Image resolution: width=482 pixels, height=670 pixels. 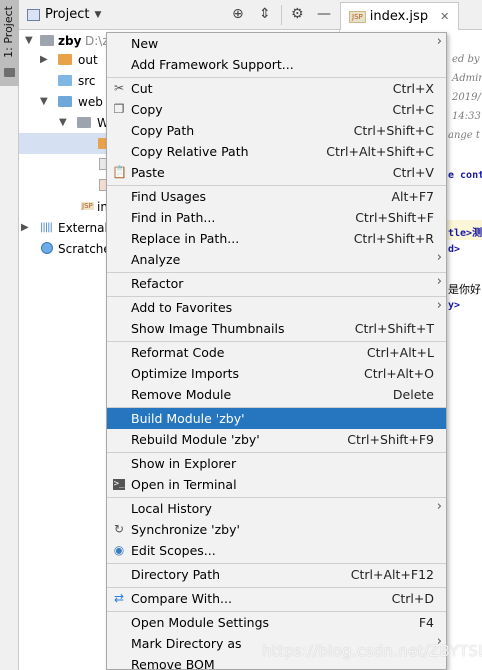 What do you see at coordinates (176, 574) in the screenshot?
I see `menu-item-label: Directory Path` at bounding box center [176, 574].